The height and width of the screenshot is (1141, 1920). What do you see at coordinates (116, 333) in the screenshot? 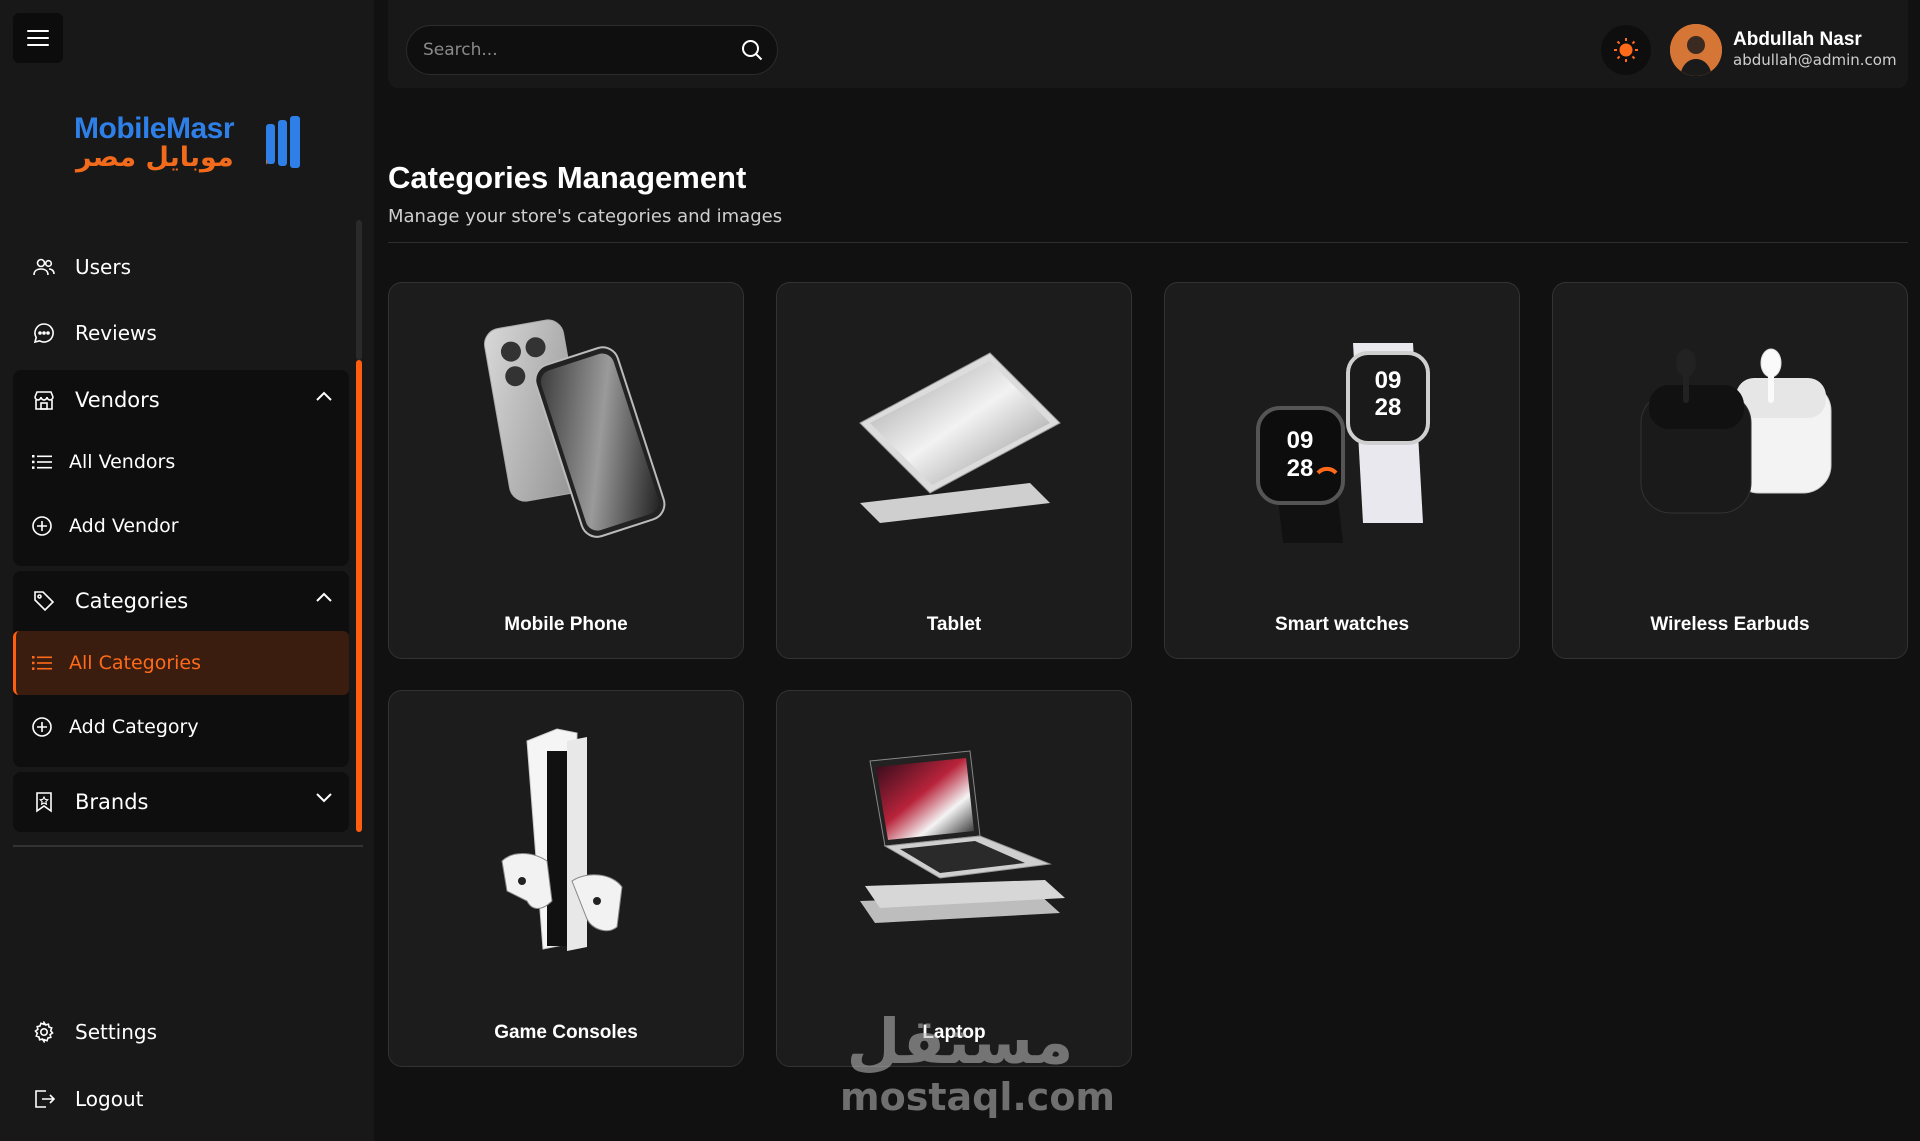
I see `sidebar-item-label: Reviews` at bounding box center [116, 333].